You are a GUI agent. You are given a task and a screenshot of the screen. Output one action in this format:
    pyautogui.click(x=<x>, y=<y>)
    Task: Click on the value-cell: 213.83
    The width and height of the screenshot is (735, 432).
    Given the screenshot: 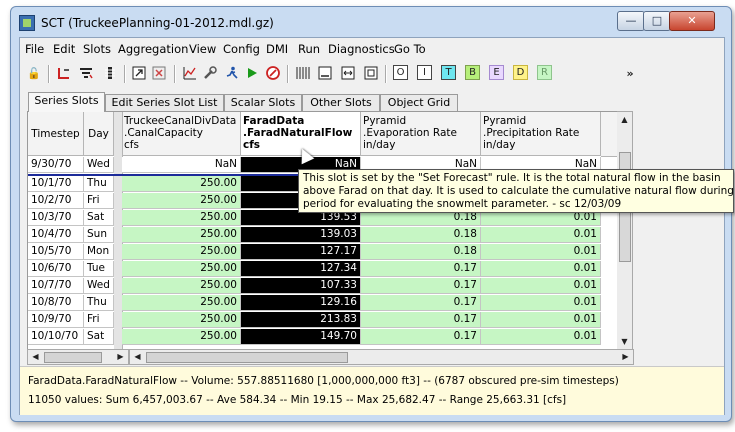 What is the action you would take?
    pyautogui.click(x=301, y=320)
    